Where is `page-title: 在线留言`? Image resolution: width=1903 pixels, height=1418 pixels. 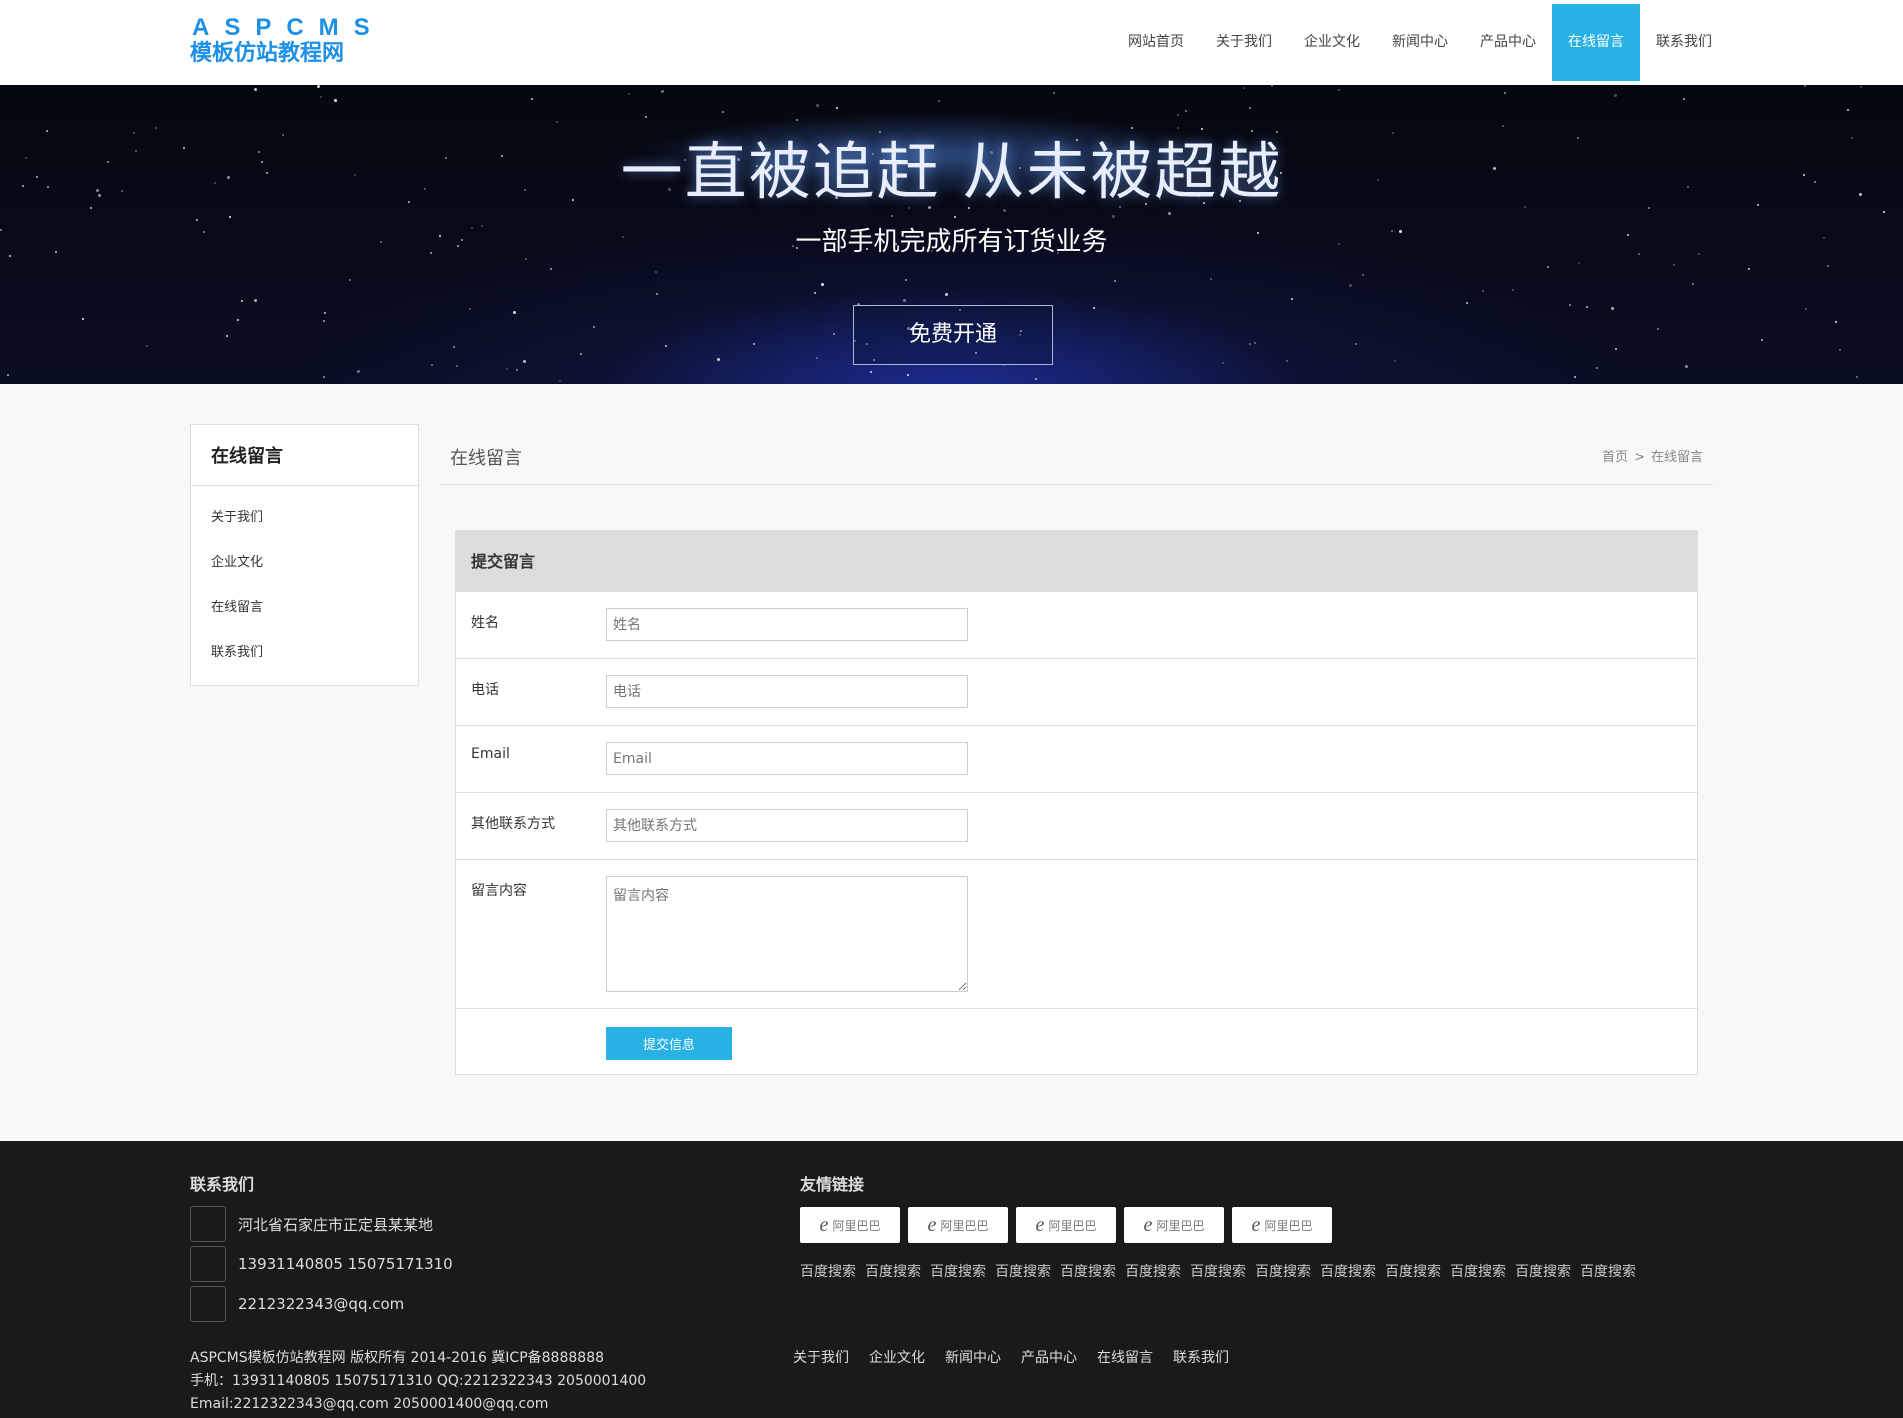
page-title: 在线留言 is located at coordinates (486, 458).